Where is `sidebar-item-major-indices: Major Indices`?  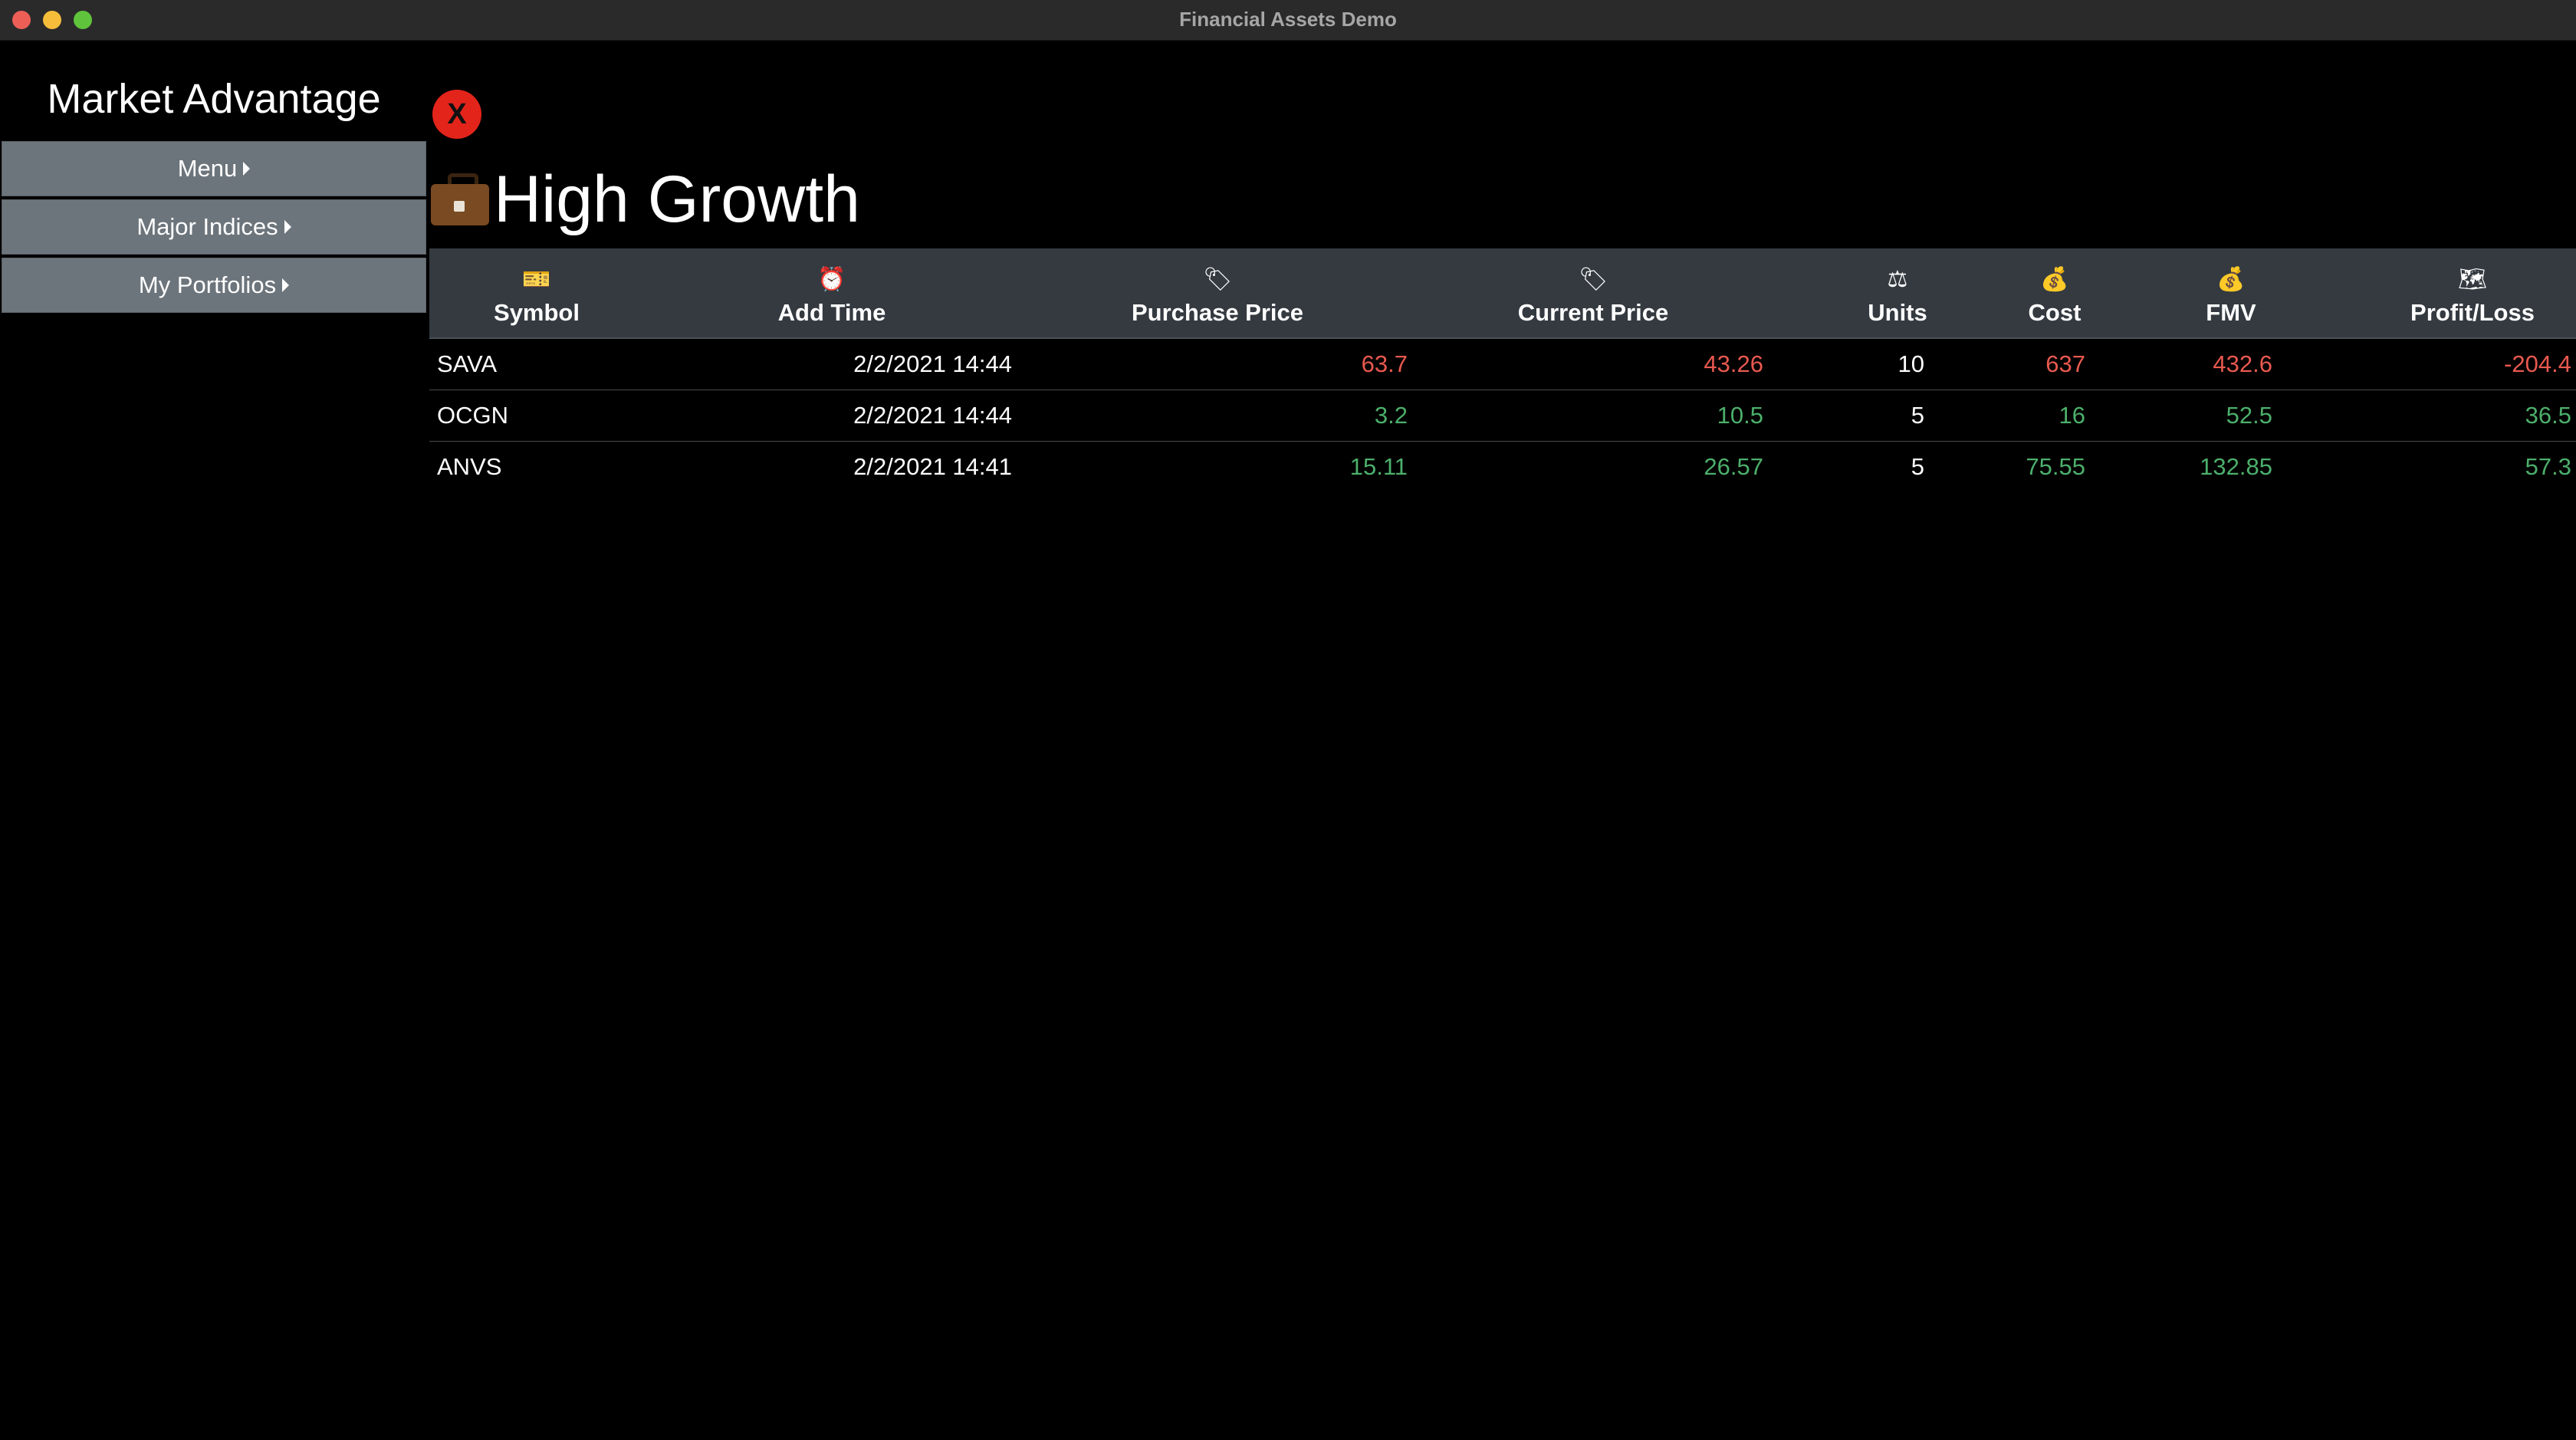 sidebar-item-major-indices: Major Indices is located at coordinates (214, 227).